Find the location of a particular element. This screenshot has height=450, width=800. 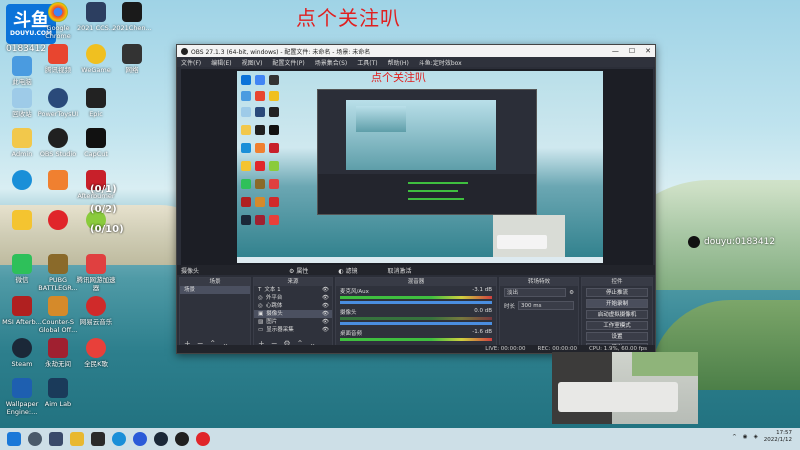

menu-help: 帮助(H) is located at coordinates (398, 62).